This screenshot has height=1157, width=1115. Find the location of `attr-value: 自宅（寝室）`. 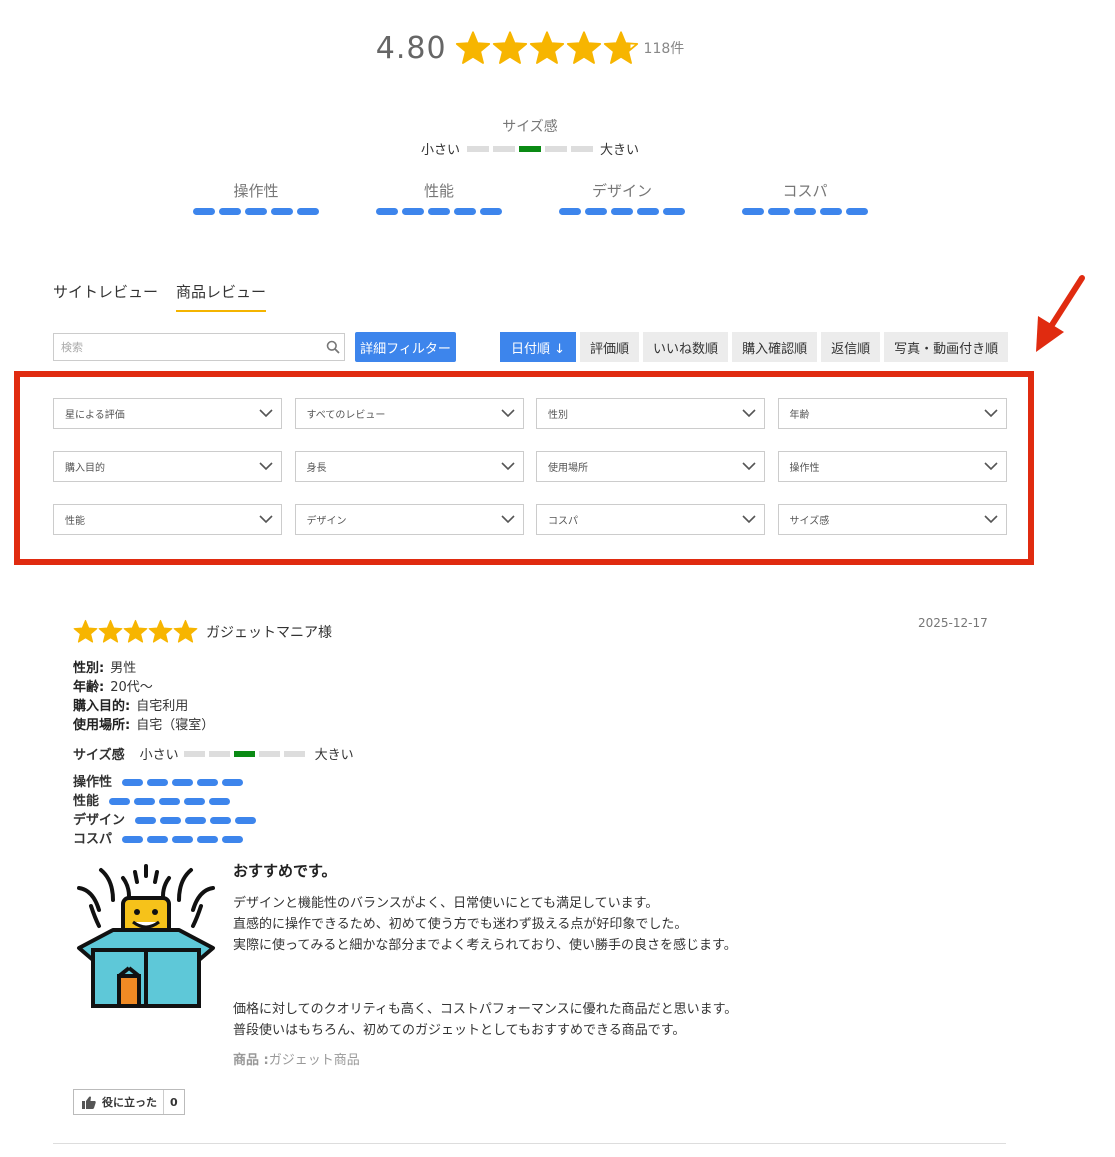

attr-value: 自宅（寝室） is located at coordinates (175, 725).